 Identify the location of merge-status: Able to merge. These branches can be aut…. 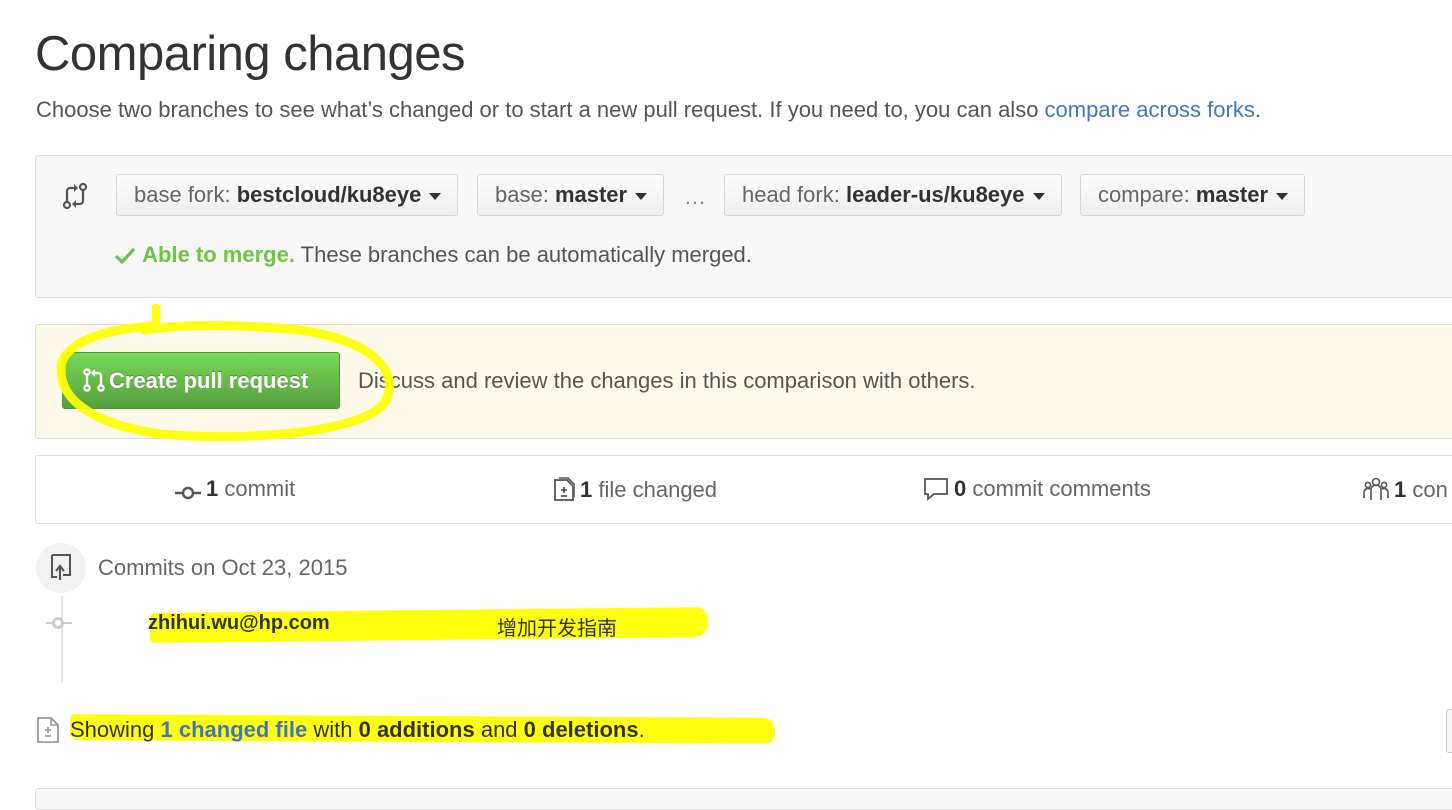
(433, 255).